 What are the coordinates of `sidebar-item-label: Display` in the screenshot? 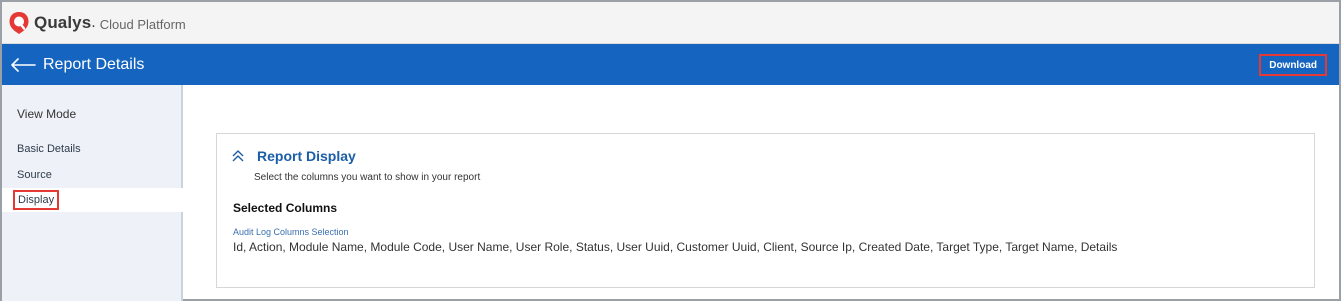 It's located at (36, 200).